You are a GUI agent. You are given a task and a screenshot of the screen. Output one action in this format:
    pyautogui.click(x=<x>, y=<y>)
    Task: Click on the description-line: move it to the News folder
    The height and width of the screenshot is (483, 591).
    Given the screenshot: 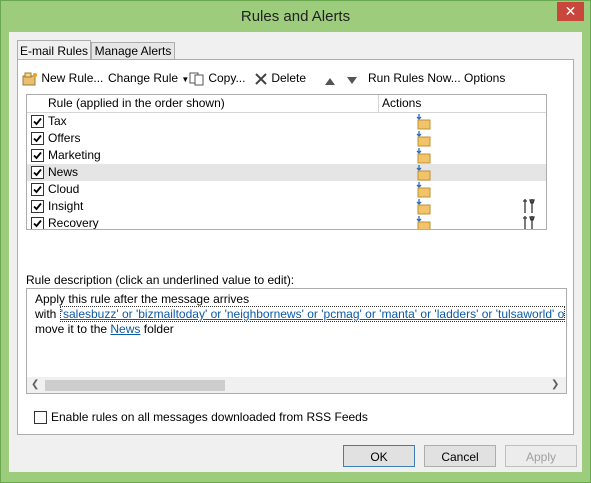 What is the action you would take?
    pyautogui.click(x=104, y=329)
    